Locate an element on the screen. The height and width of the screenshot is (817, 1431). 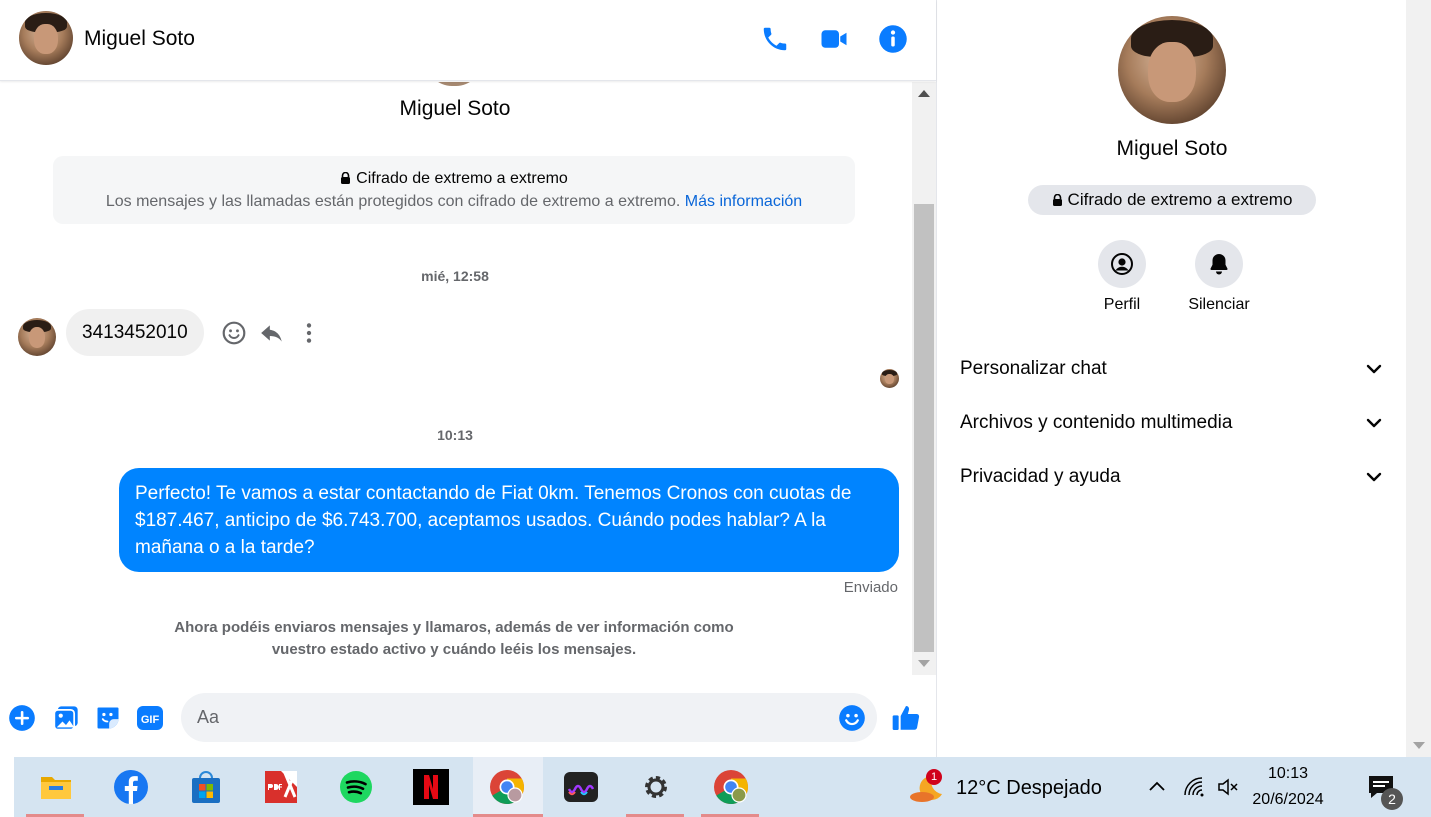
gif-label: GIF is located at coordinates (150, 720).